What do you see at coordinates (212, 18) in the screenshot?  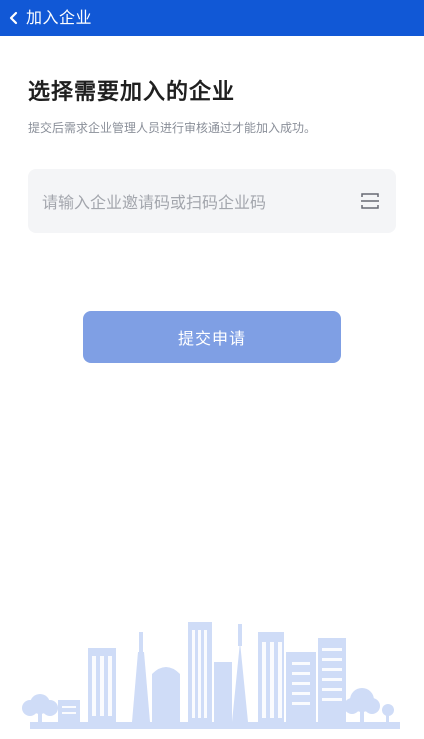 I see `nav-bar: 加入企业` at bounding box center [212, 18].